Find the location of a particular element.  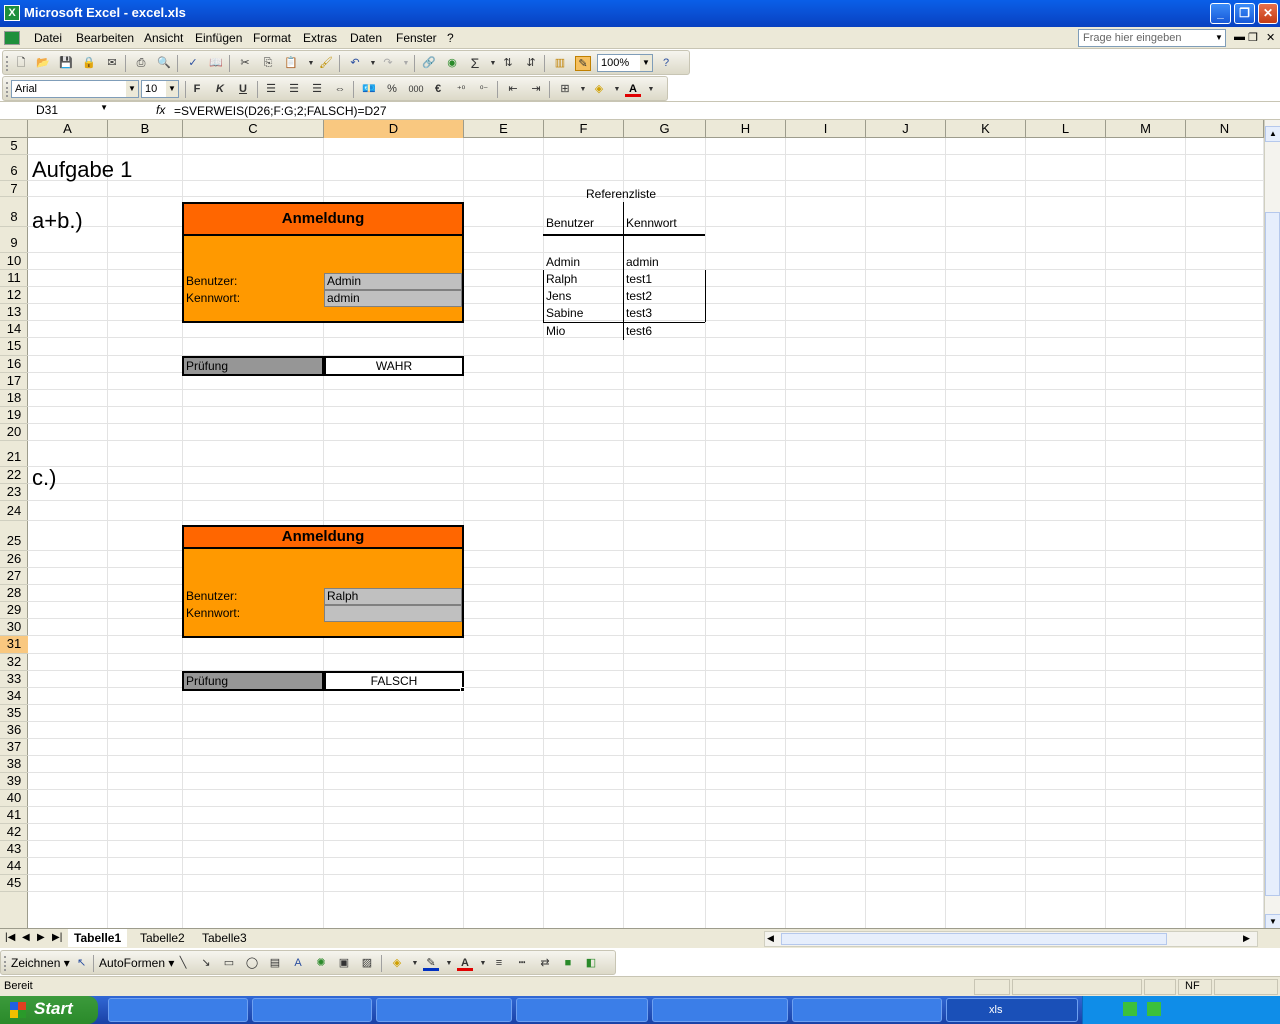

merge-center-icon: ⇔ is located at coordinates (340, 89).